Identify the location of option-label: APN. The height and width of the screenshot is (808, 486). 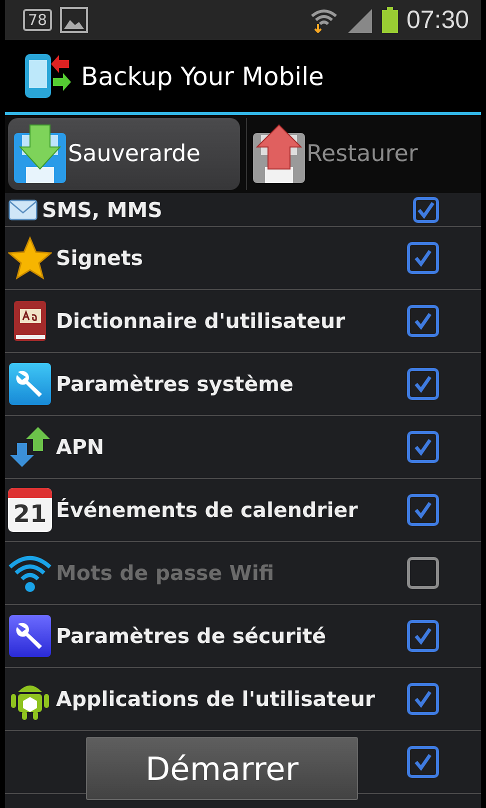
(80, 447).